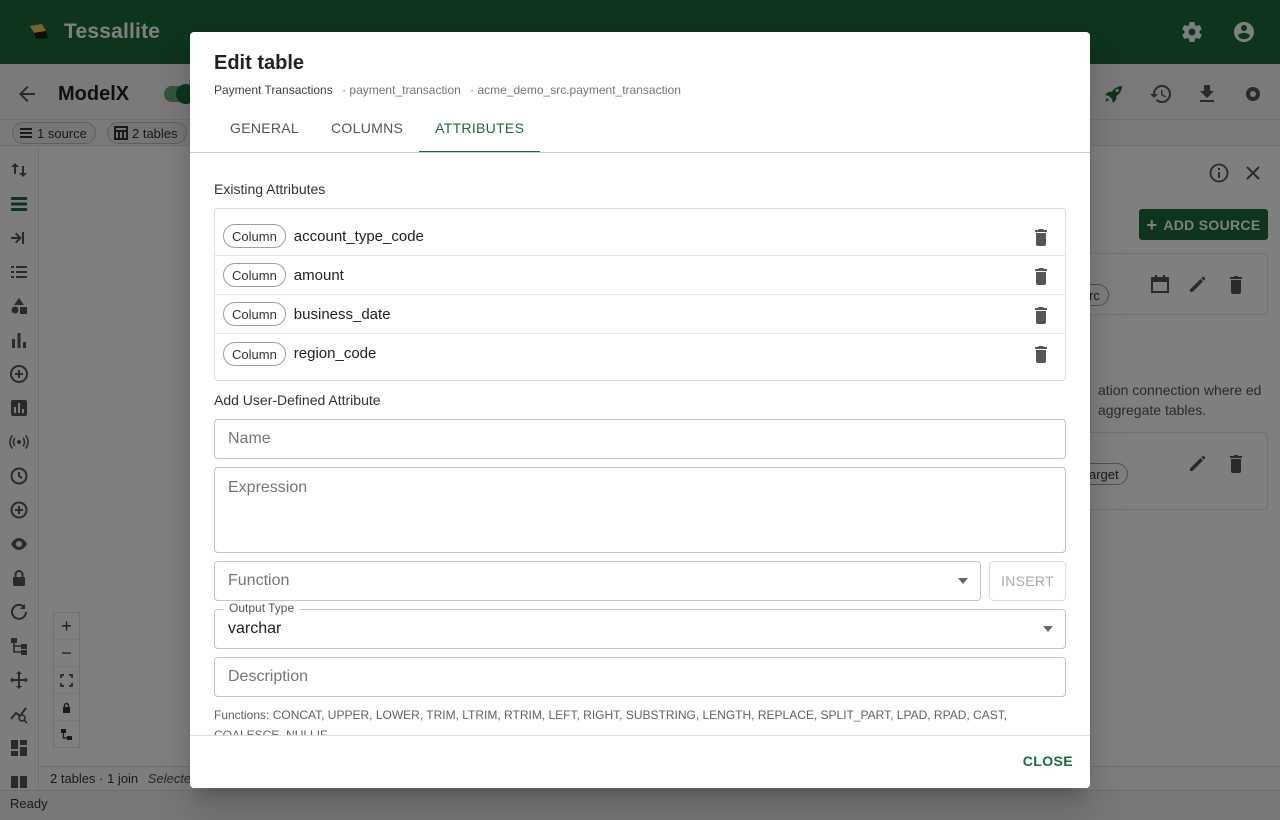  Describe the element at coordinates (640, 439) in the screenshot. I see `attribute-name-input: Name` at that location.